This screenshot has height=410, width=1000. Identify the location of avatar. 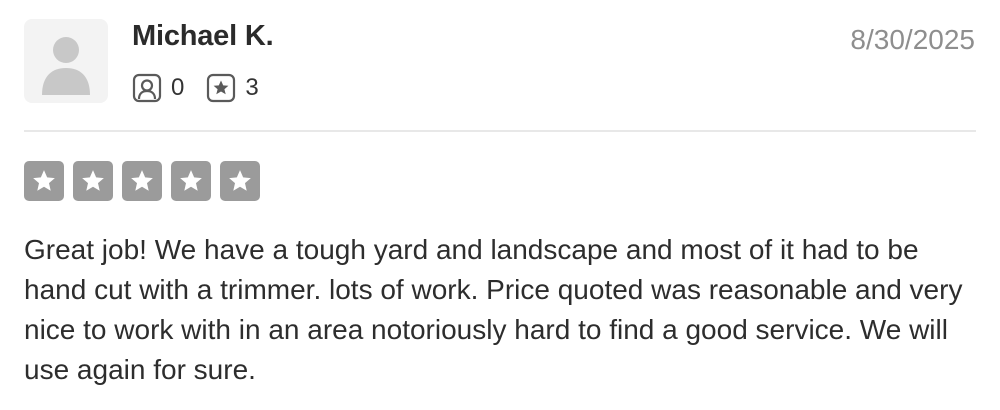
(66, 61).